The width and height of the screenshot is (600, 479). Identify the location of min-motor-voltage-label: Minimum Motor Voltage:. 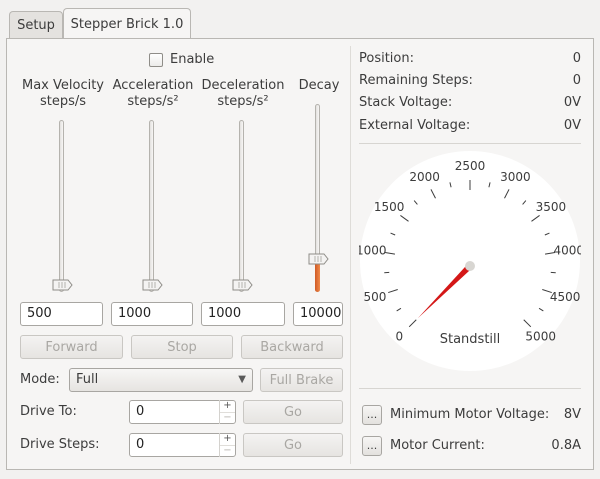
(470, 414).